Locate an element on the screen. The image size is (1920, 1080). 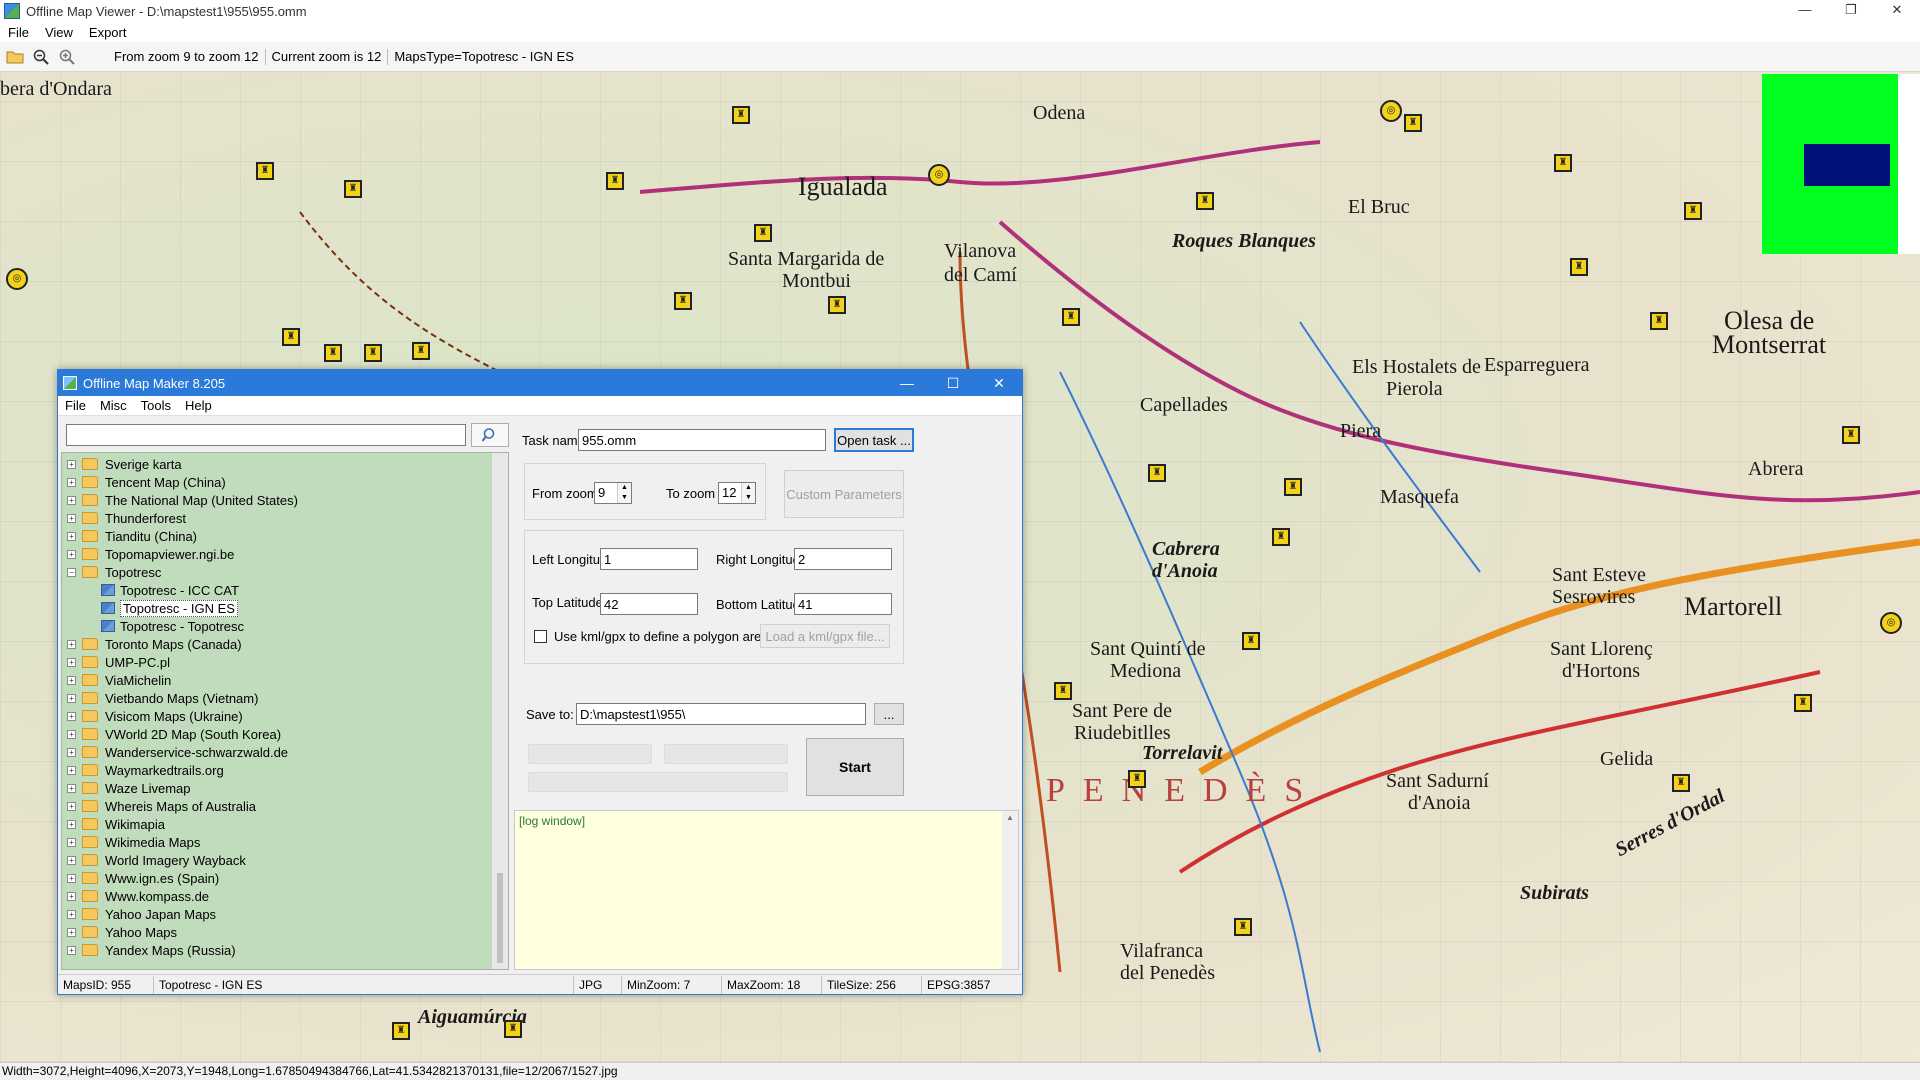
zoom-in-icon is located at coordinates (67, 57).